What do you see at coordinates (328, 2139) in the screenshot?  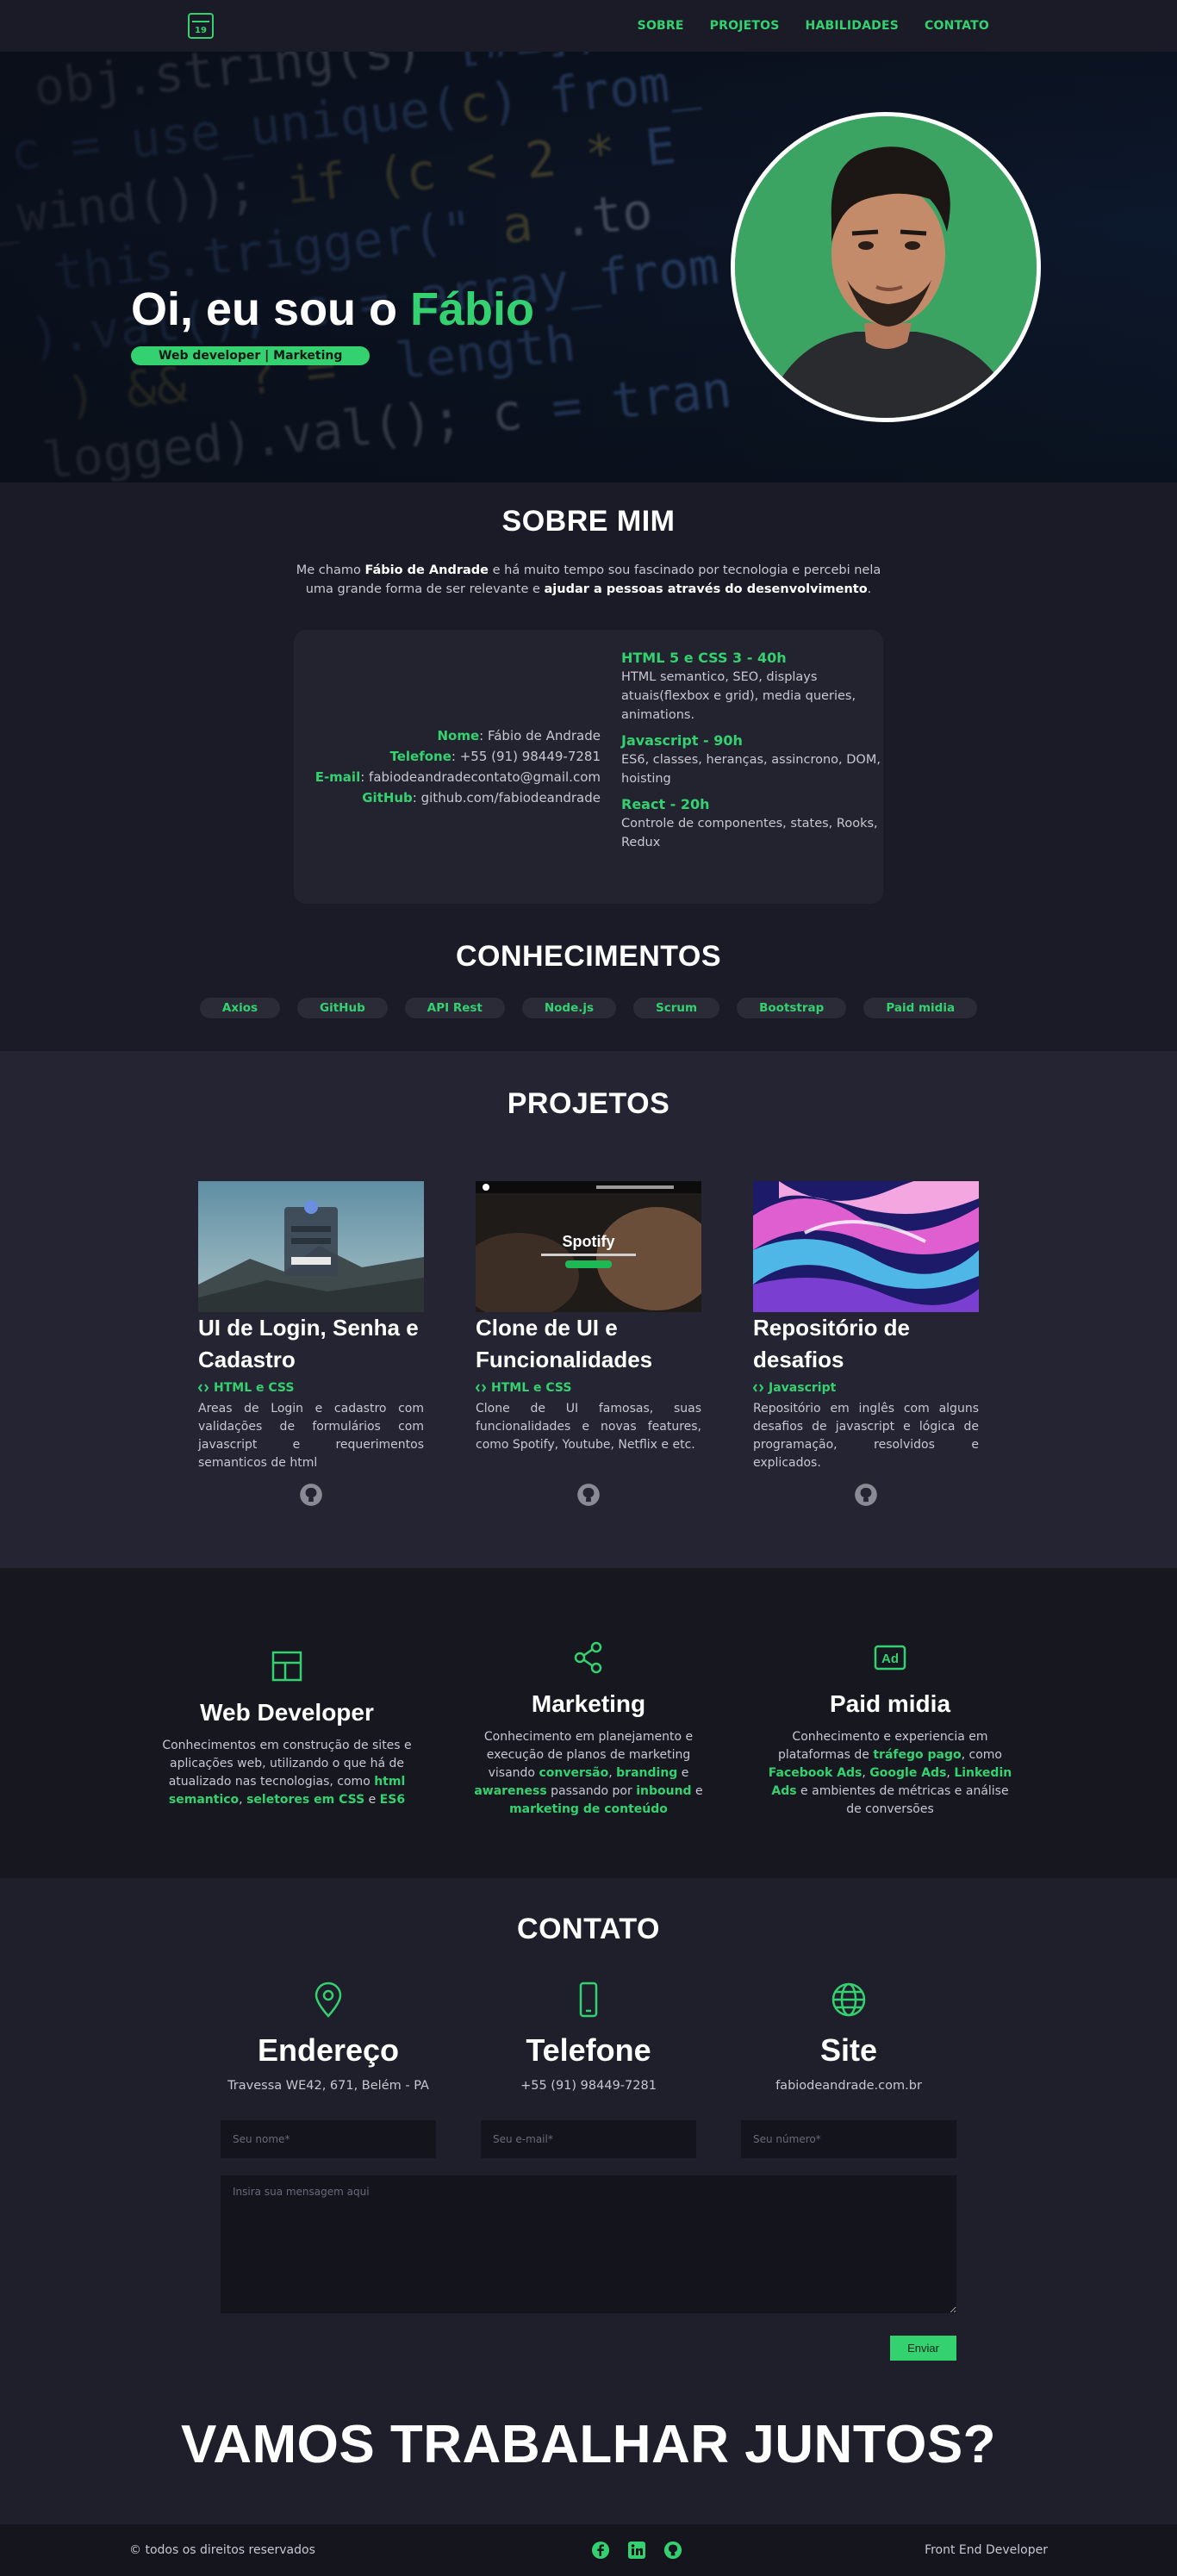 I see `name-input` at bounding box center [328, 2139].